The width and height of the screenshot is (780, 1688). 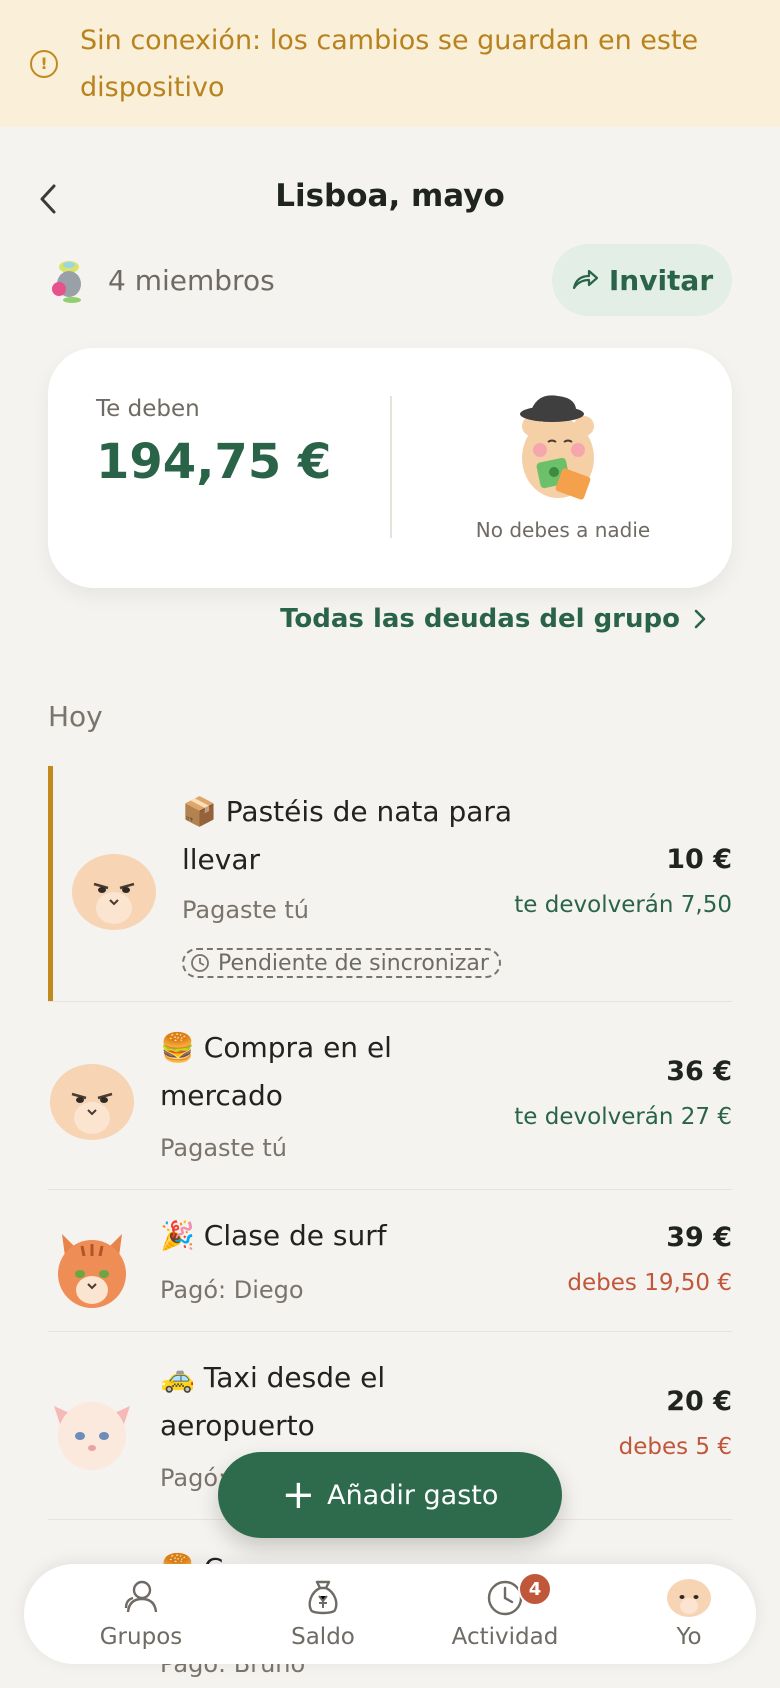 I want to click on members-row: 4 miembros Invitar, so click(x=390, y=280).